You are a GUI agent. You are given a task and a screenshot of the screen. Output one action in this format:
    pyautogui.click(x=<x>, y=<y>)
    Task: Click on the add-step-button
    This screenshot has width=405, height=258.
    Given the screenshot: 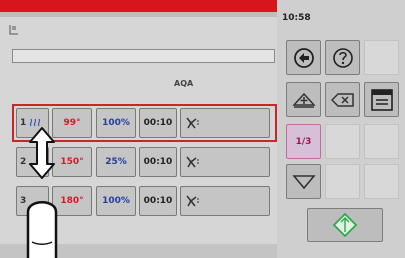 What is the action you would take?
    pyautogui.click(x=303, y=99)
    